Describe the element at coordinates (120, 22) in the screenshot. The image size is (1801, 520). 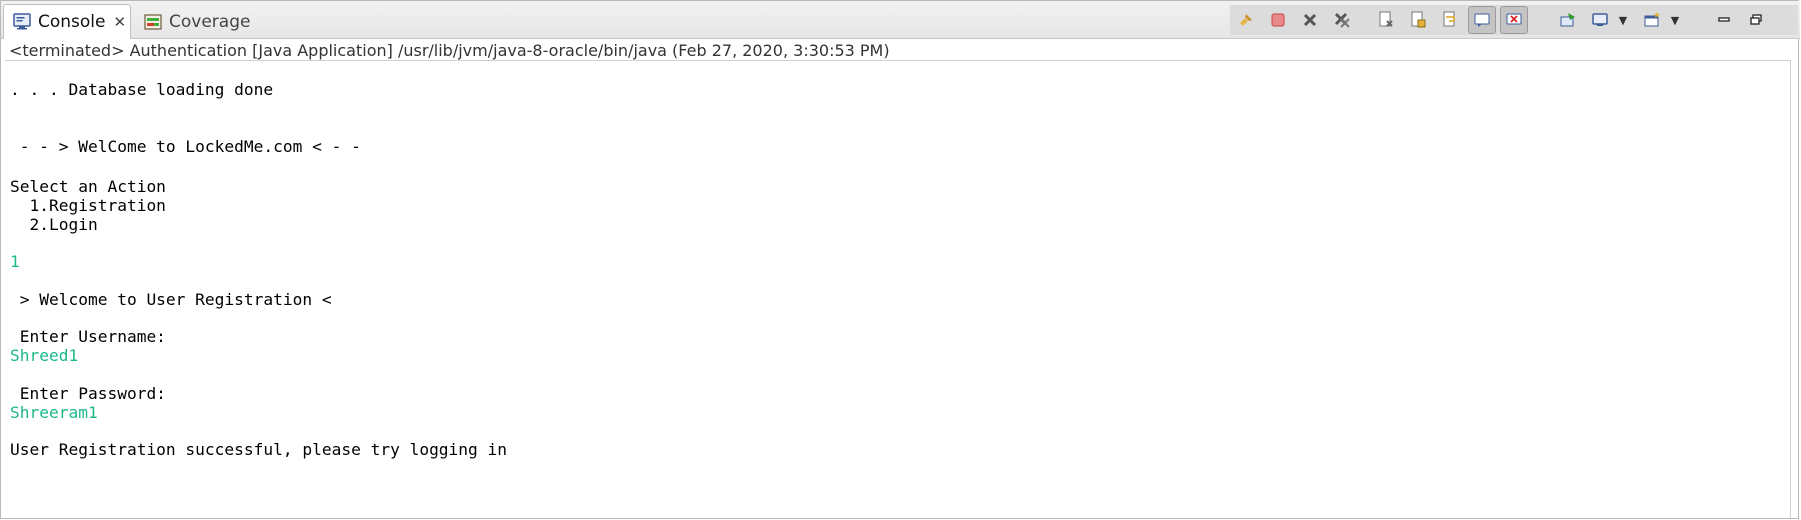
I see `close-icon: ✕` at that location.